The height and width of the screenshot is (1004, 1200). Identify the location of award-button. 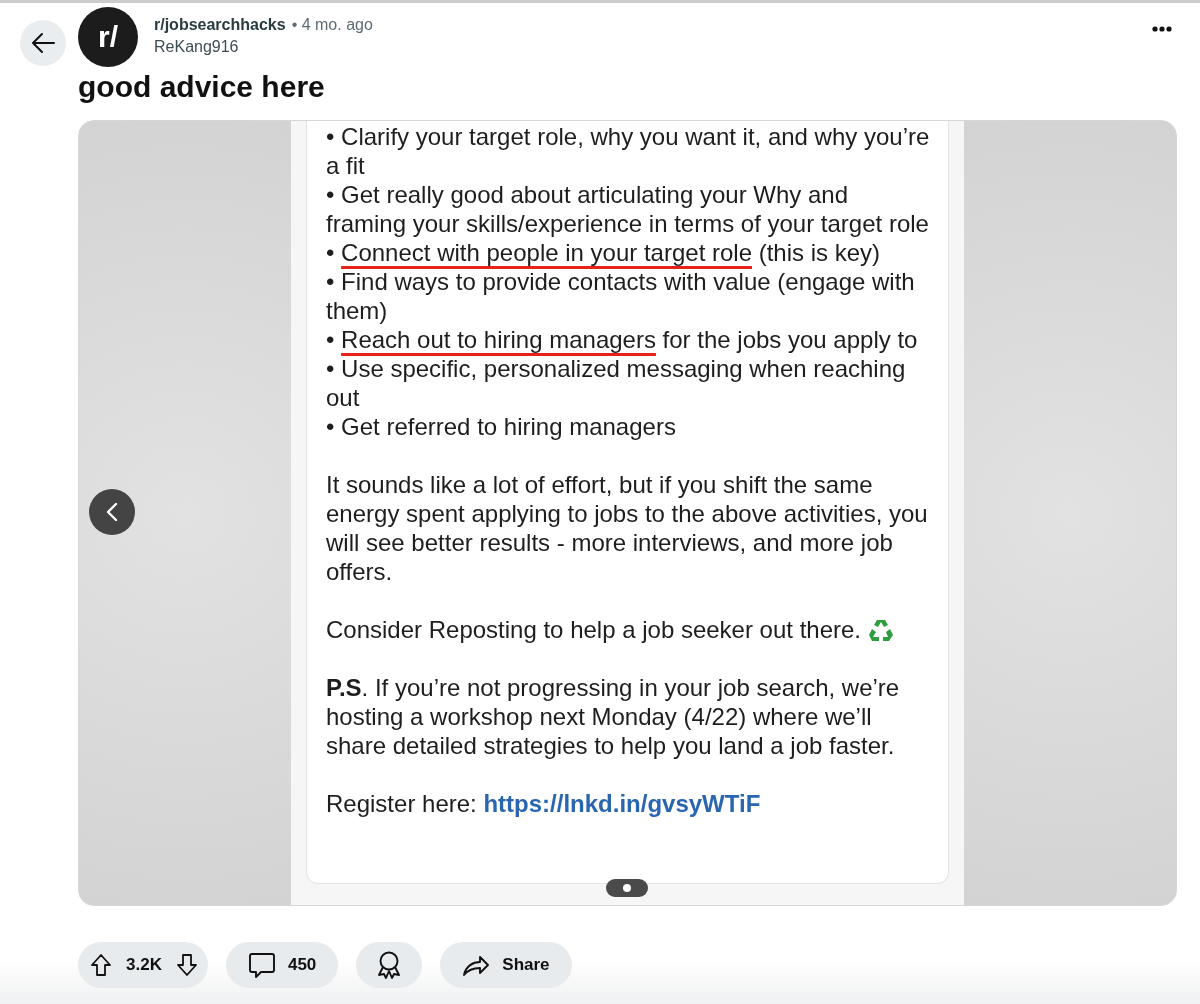
(389, 965).